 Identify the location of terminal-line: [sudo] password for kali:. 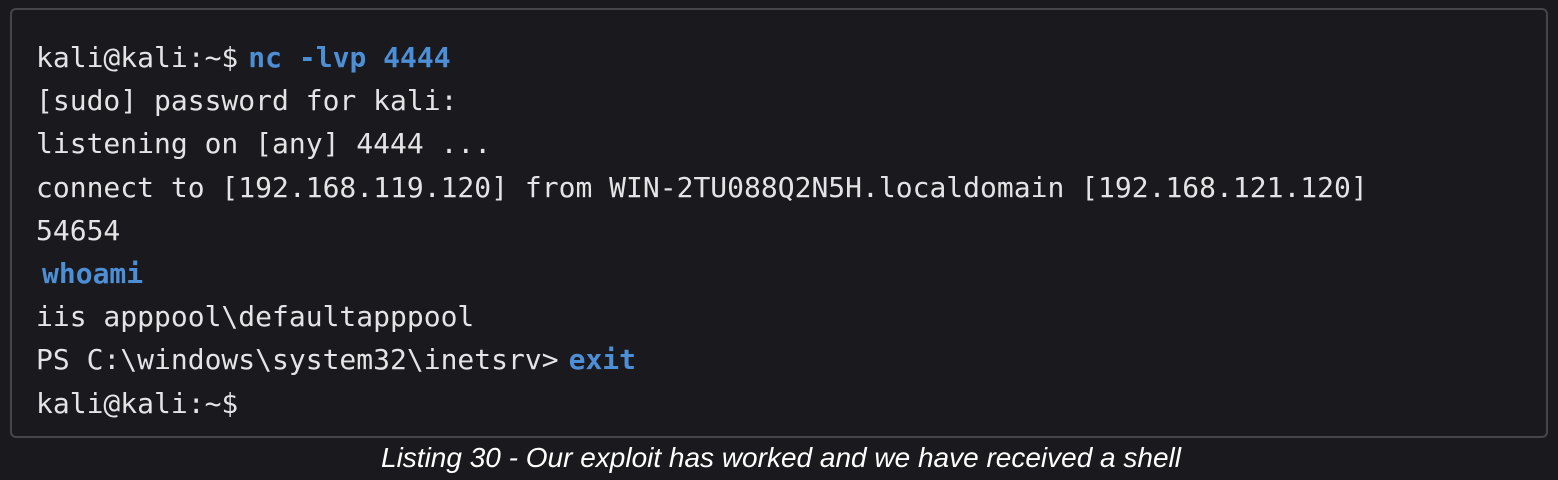
(779, 100).